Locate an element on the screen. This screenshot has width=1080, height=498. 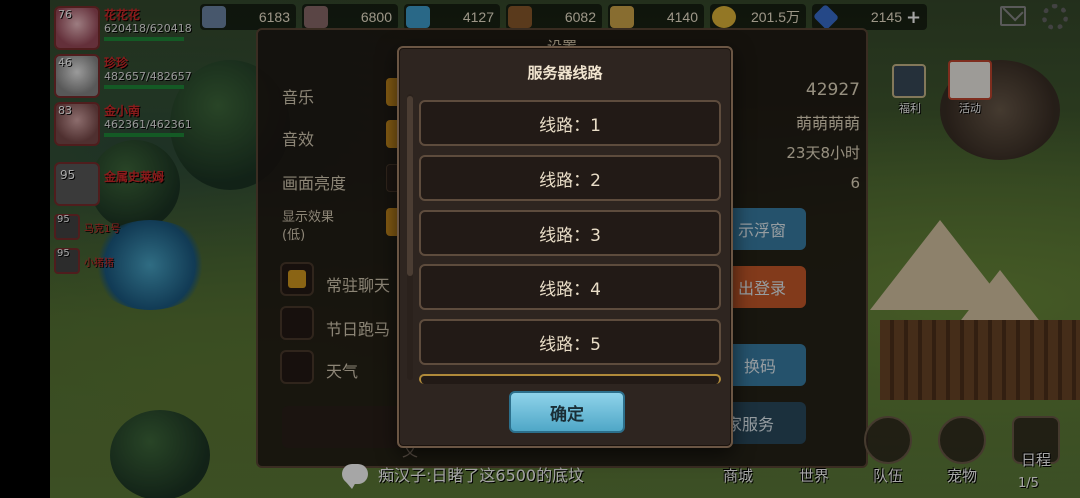
server-line-option: 线路：3 is located at coordinates (570, 233).